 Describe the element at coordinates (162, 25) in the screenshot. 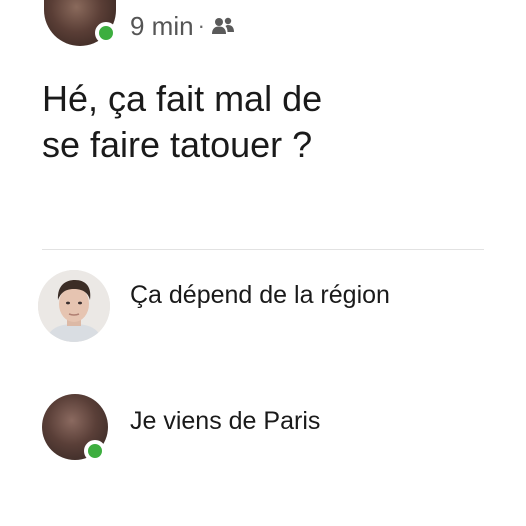

I see `post-time: 9 min` at that location.